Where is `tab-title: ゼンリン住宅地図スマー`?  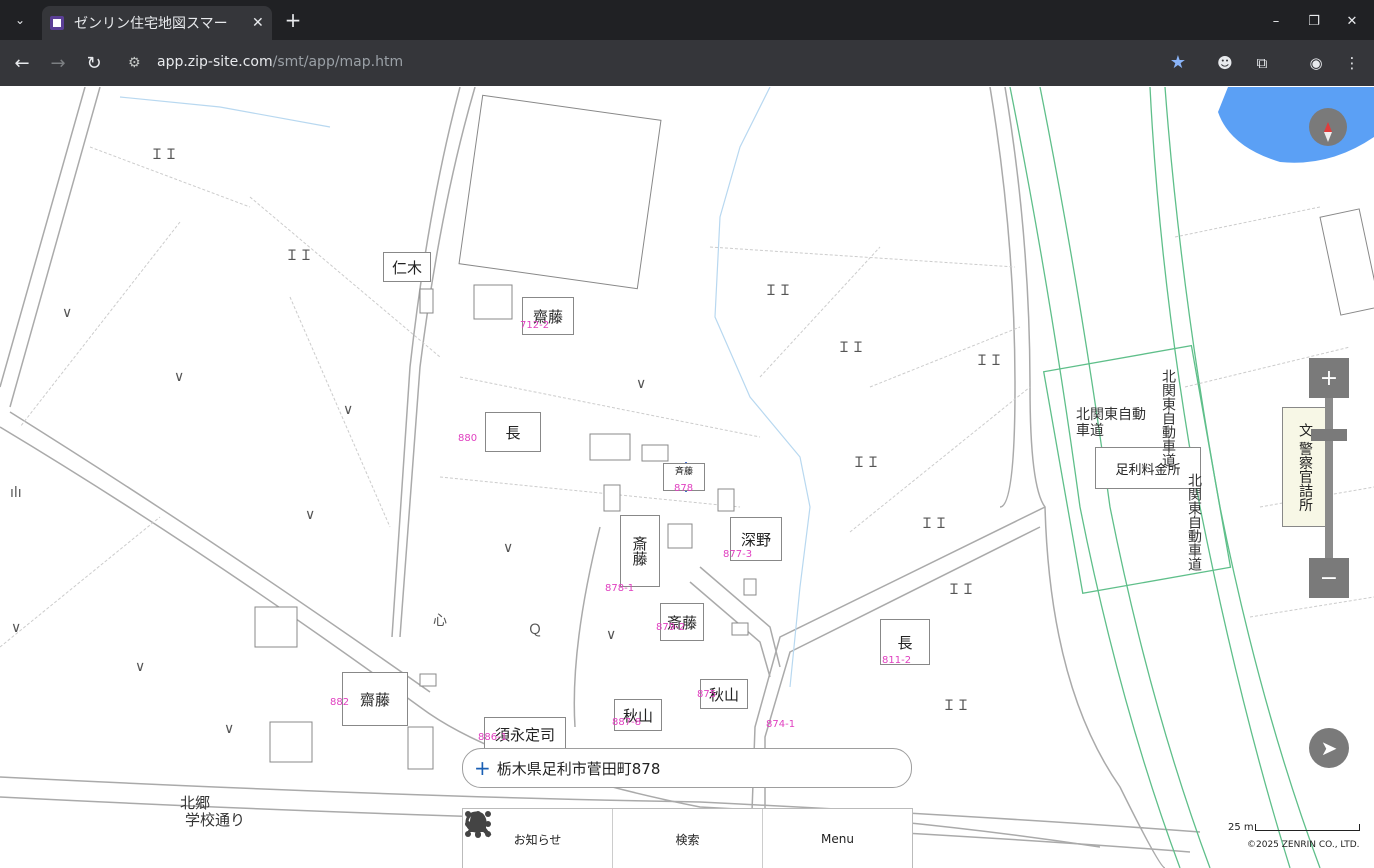 tab-title: ゼンリン住宅地図スマー is located at coordinates (151, 24).